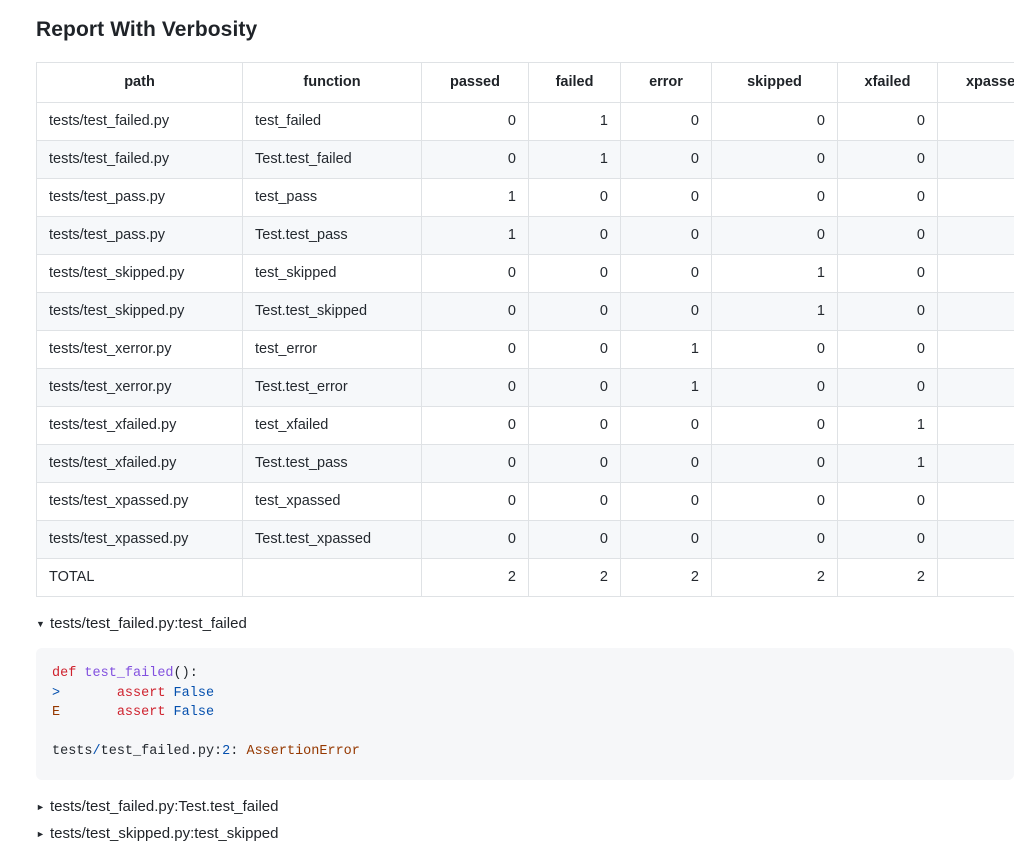 This screenshot has height=848, width=1014. I want to click on cell-path: tests/test_xpassed.py, so click(140, 502).